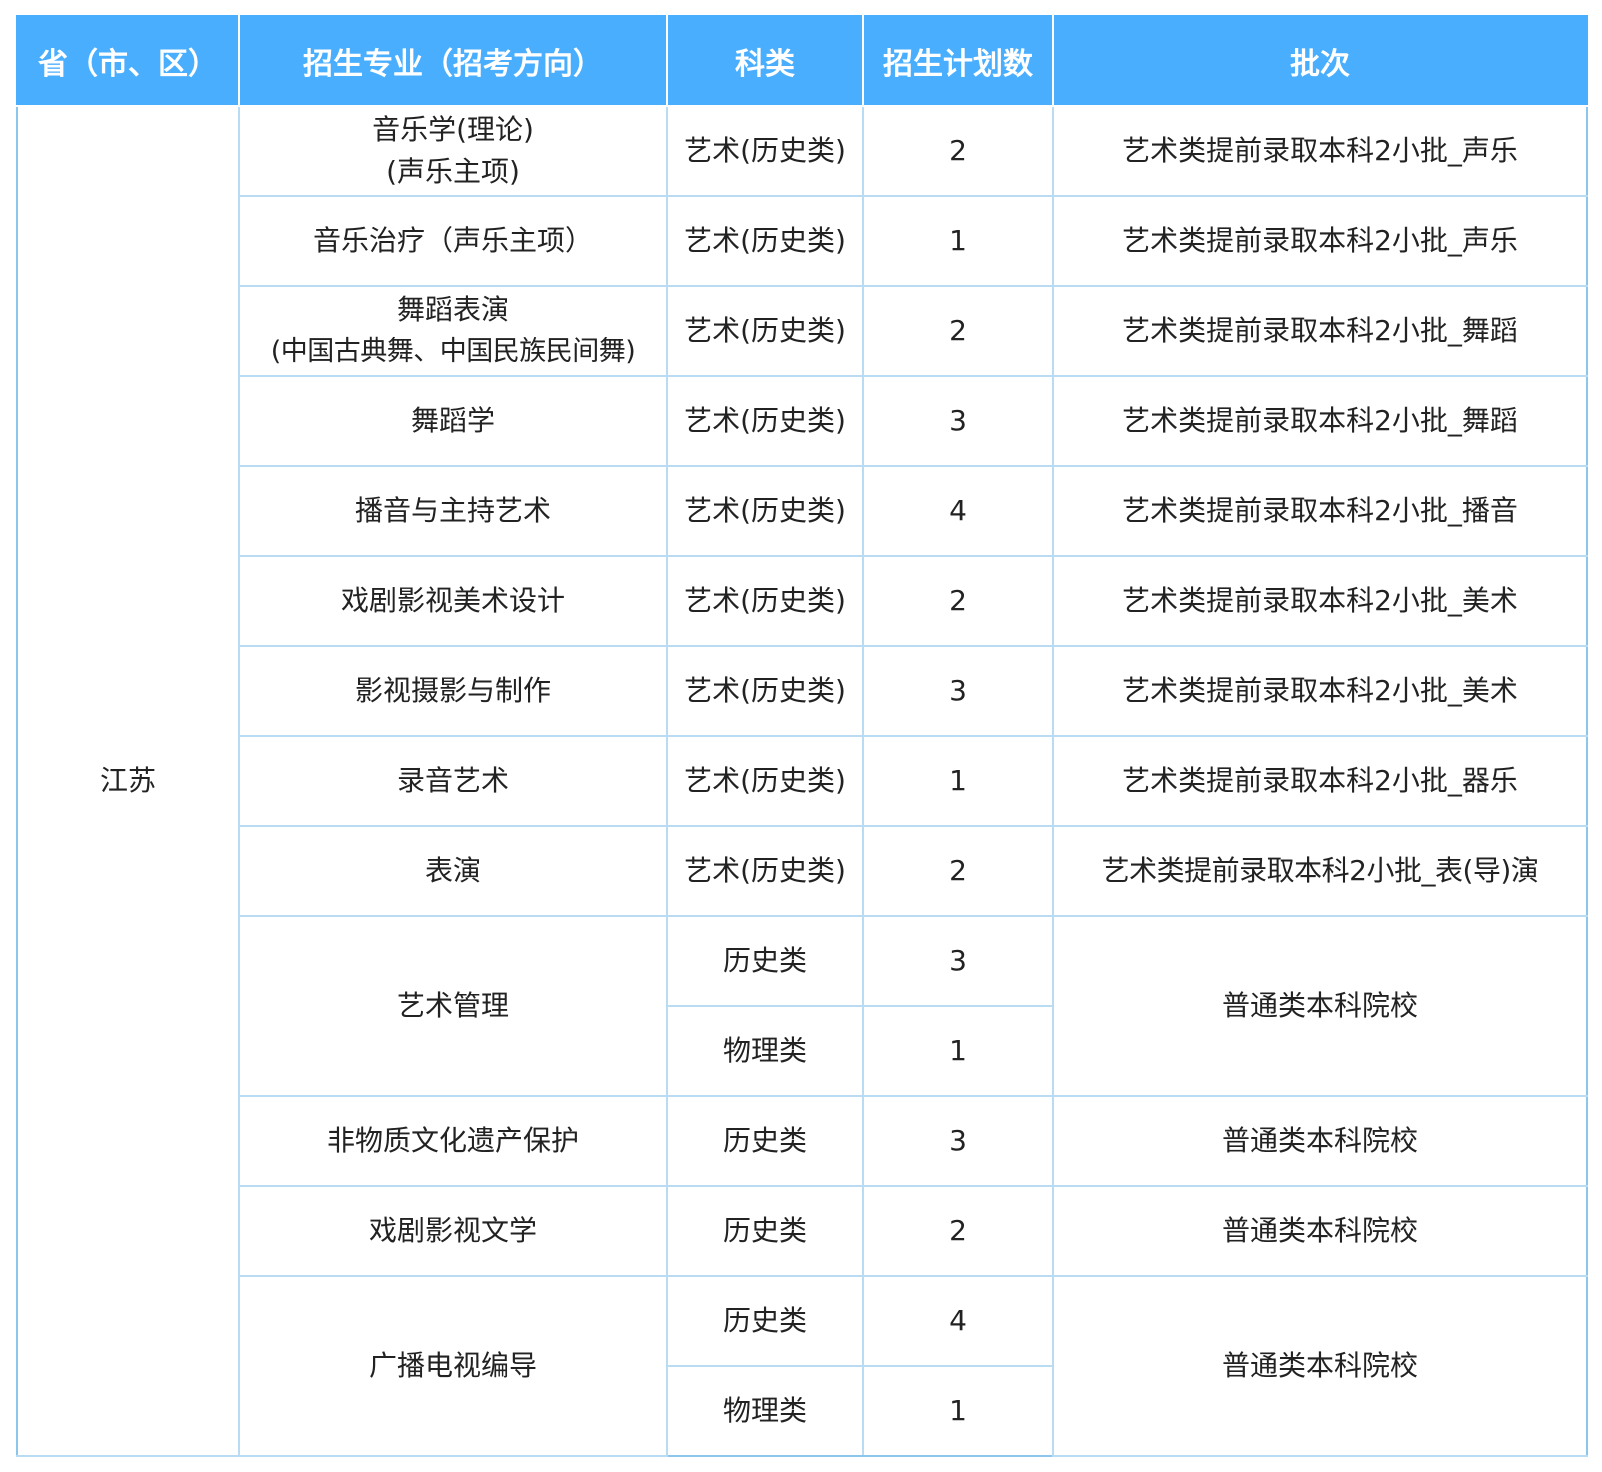 The image size is (1602, 1472). Describe the element at coordinates (453, 1006) in the screenshot. I see `major-cell: 艺术管理` at that location.